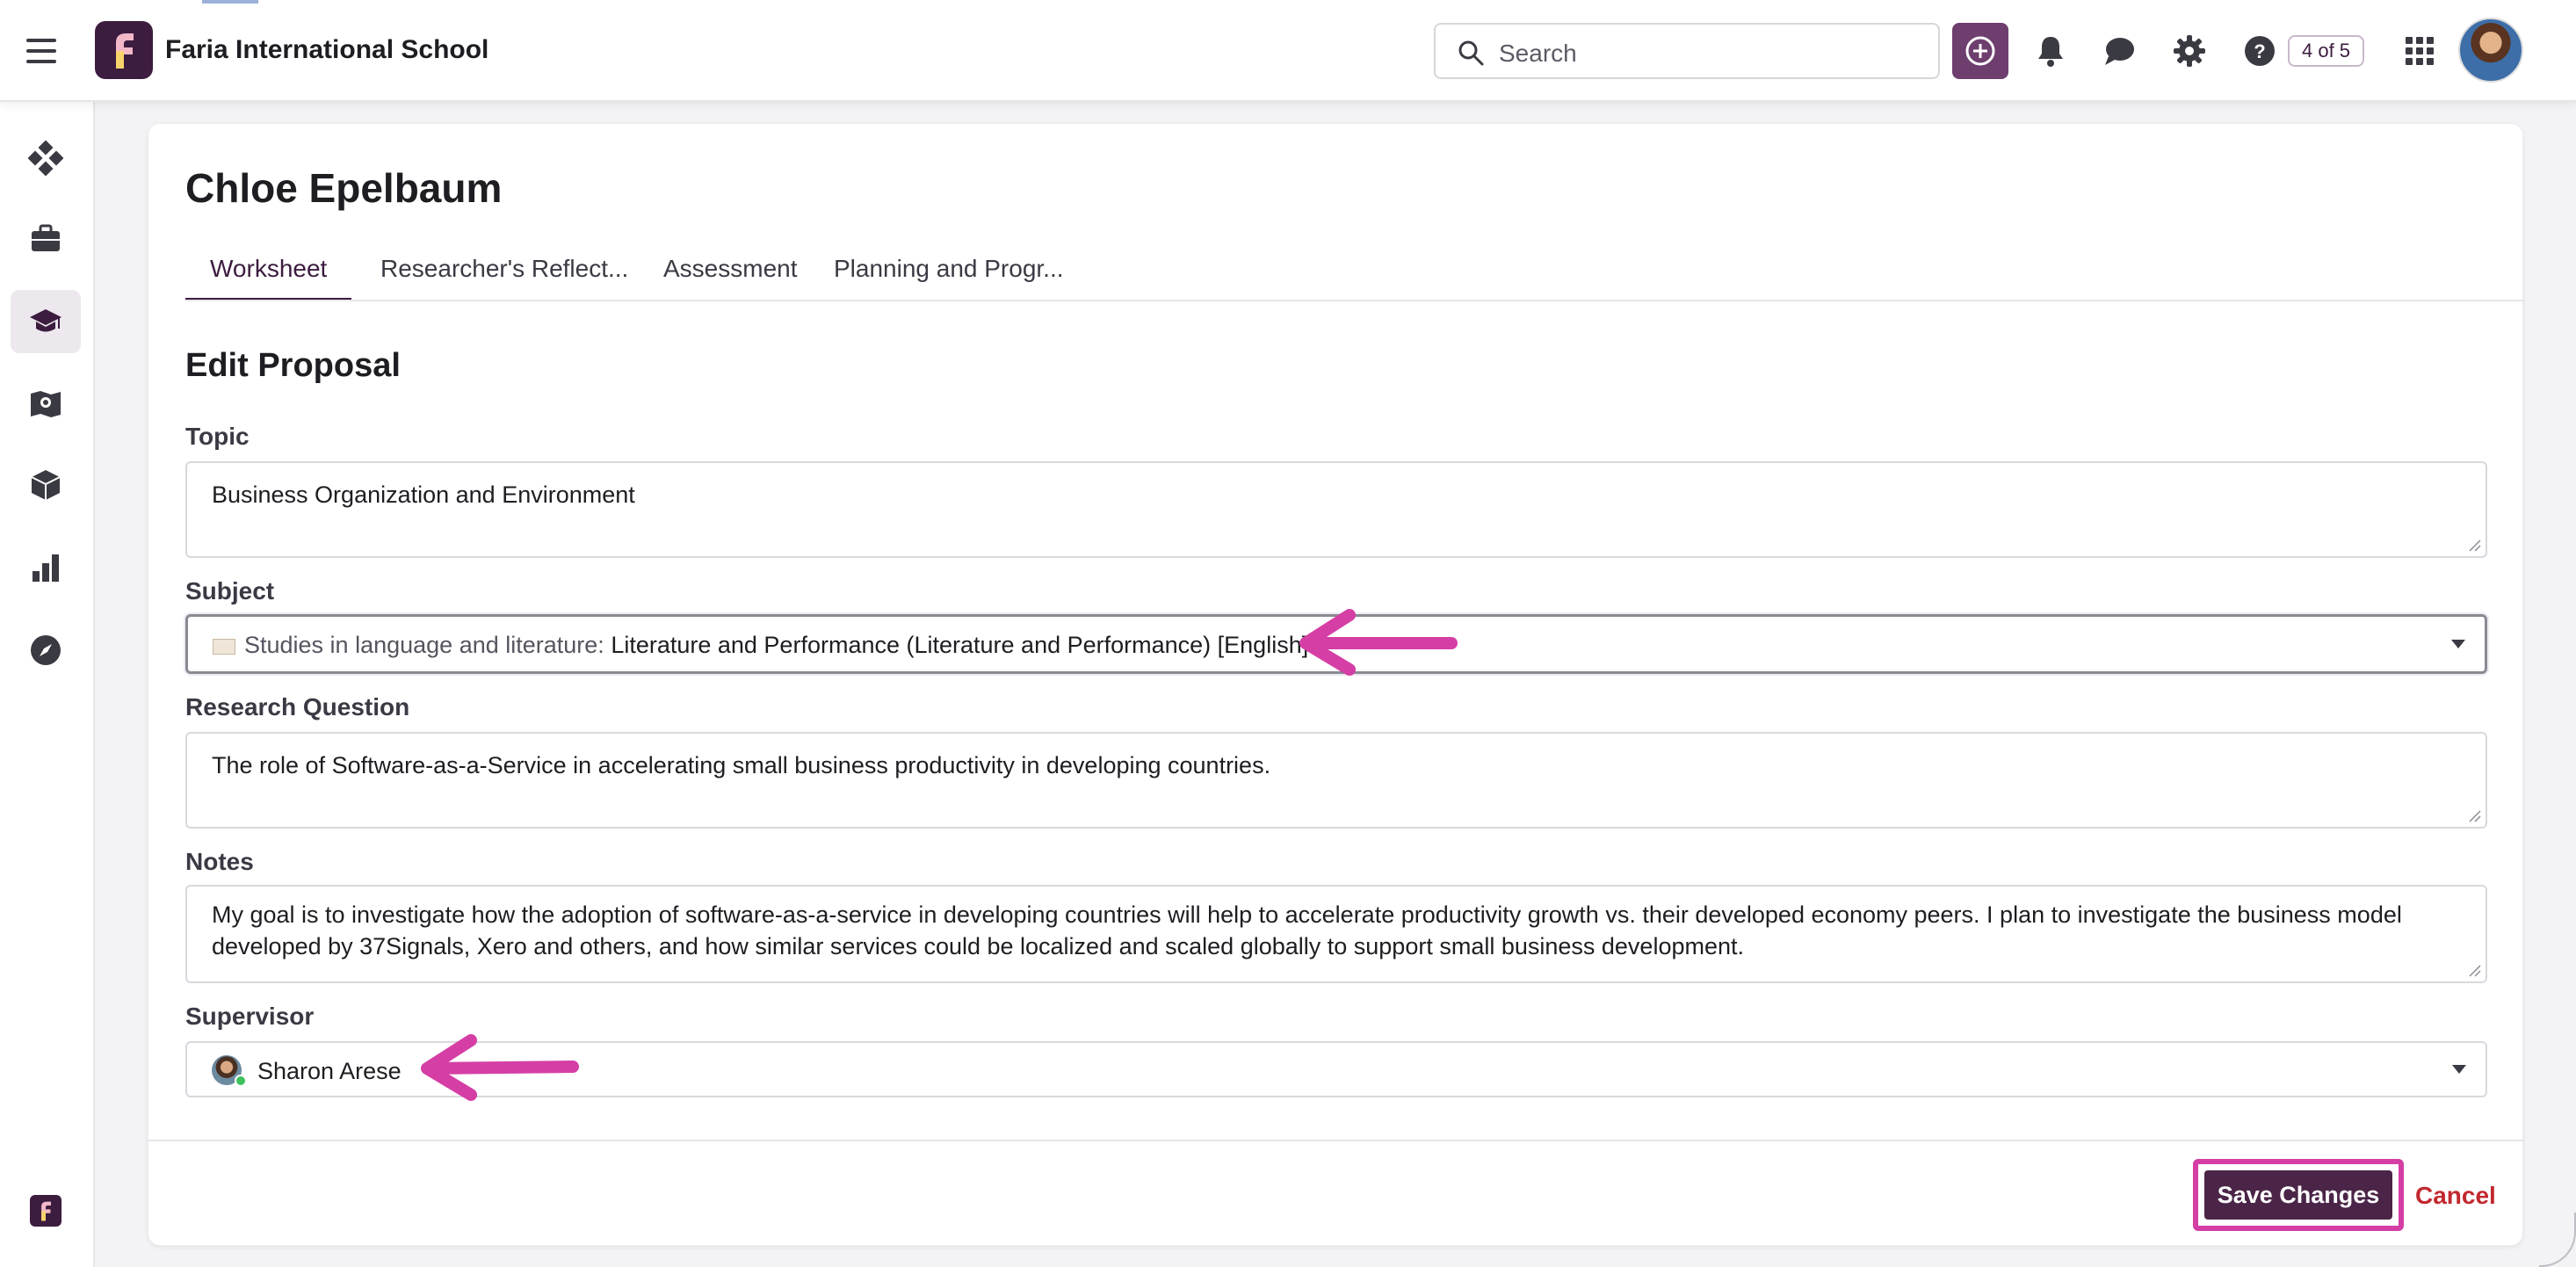 The height and width of the screenshot is (1267, 2576). I want to click on cancel-link: Cancel, so click(2455, 1196).